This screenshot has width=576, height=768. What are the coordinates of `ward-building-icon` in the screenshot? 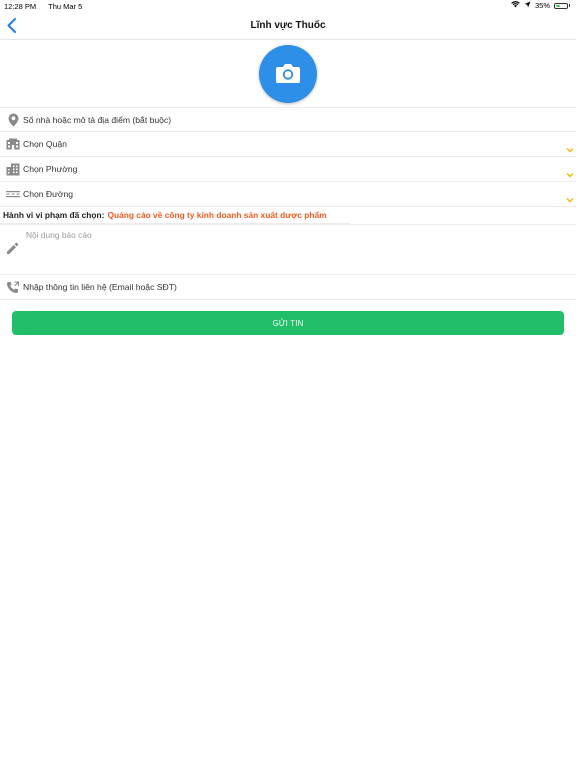 It's located at (13, 169).